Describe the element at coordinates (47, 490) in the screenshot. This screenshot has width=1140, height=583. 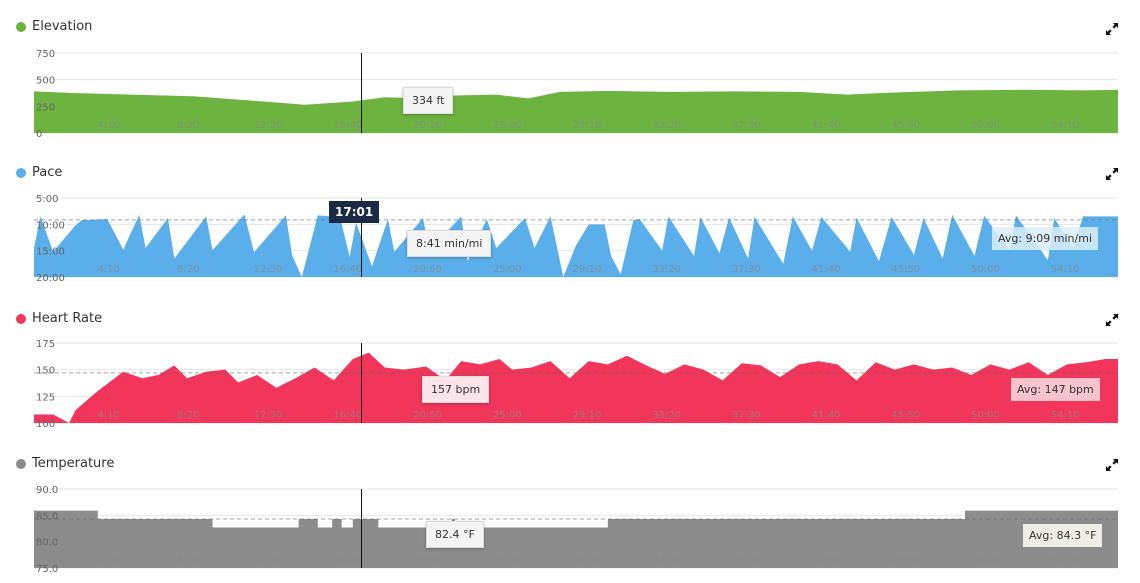
I see `temperature-ytick-label: 90.0` at that location.